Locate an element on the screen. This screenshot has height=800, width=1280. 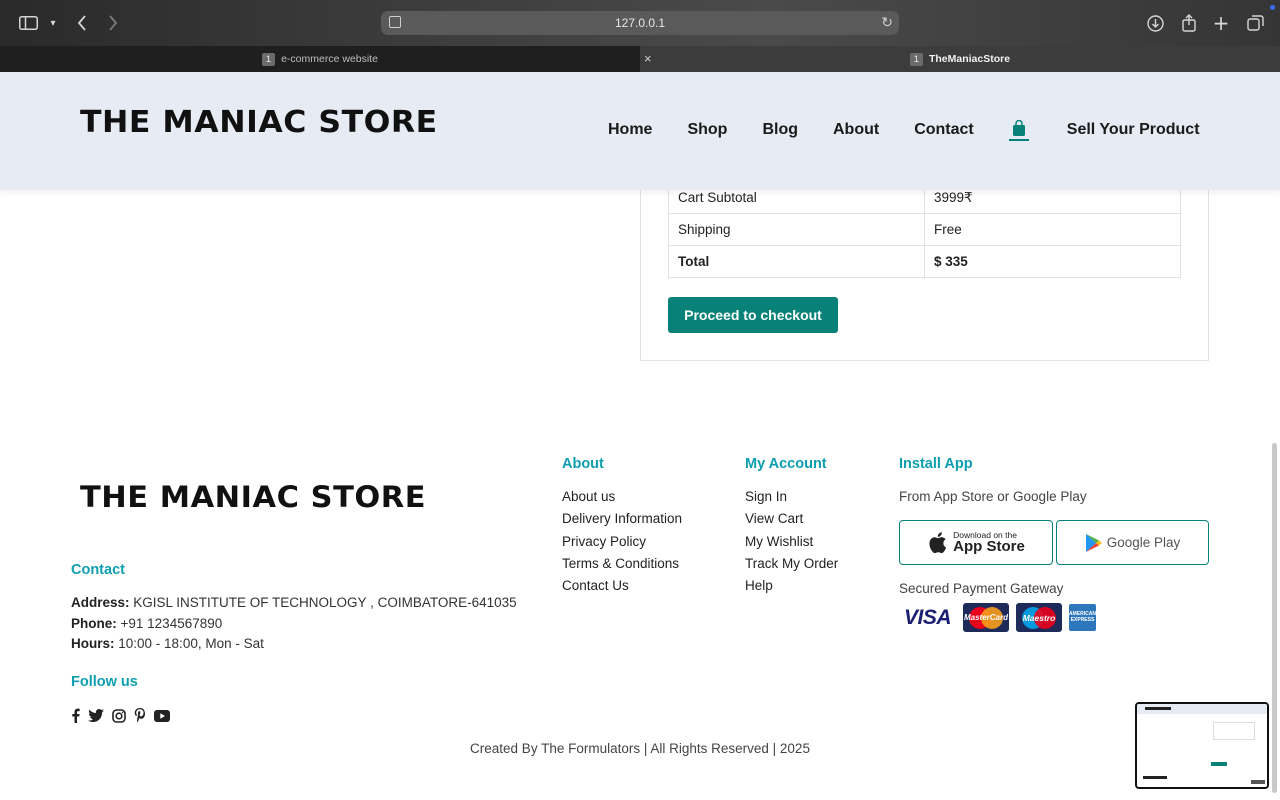
contact-heading: Contact is located at coordinates (98, 570).